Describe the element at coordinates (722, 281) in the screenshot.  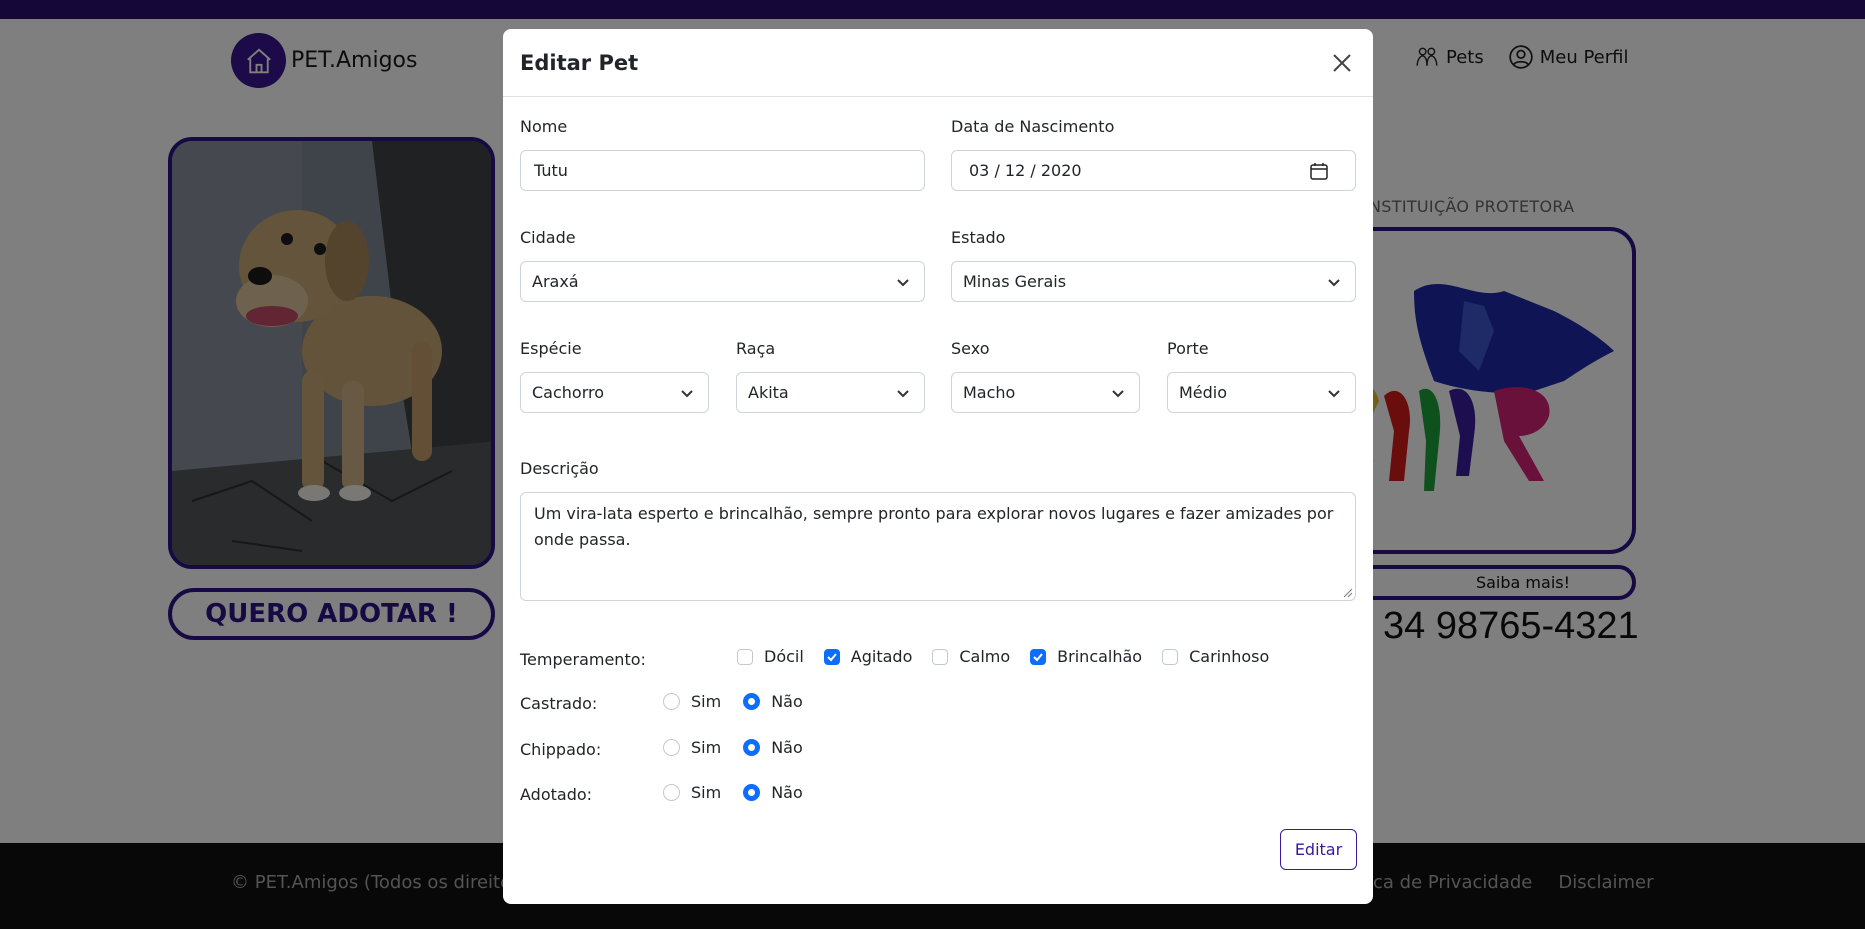
I see `cidade-select: Araxá` at that location.